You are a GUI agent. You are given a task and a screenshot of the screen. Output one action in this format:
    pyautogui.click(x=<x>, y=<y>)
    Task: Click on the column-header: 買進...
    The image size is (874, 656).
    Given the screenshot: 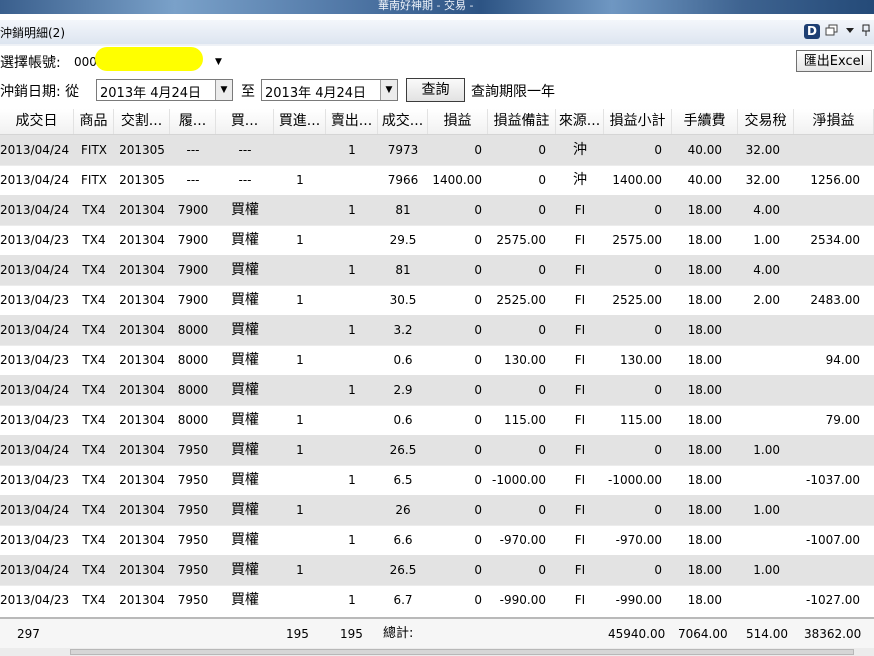 What is the action you would take?
    pyautogui.click(x=300, y=121)
    